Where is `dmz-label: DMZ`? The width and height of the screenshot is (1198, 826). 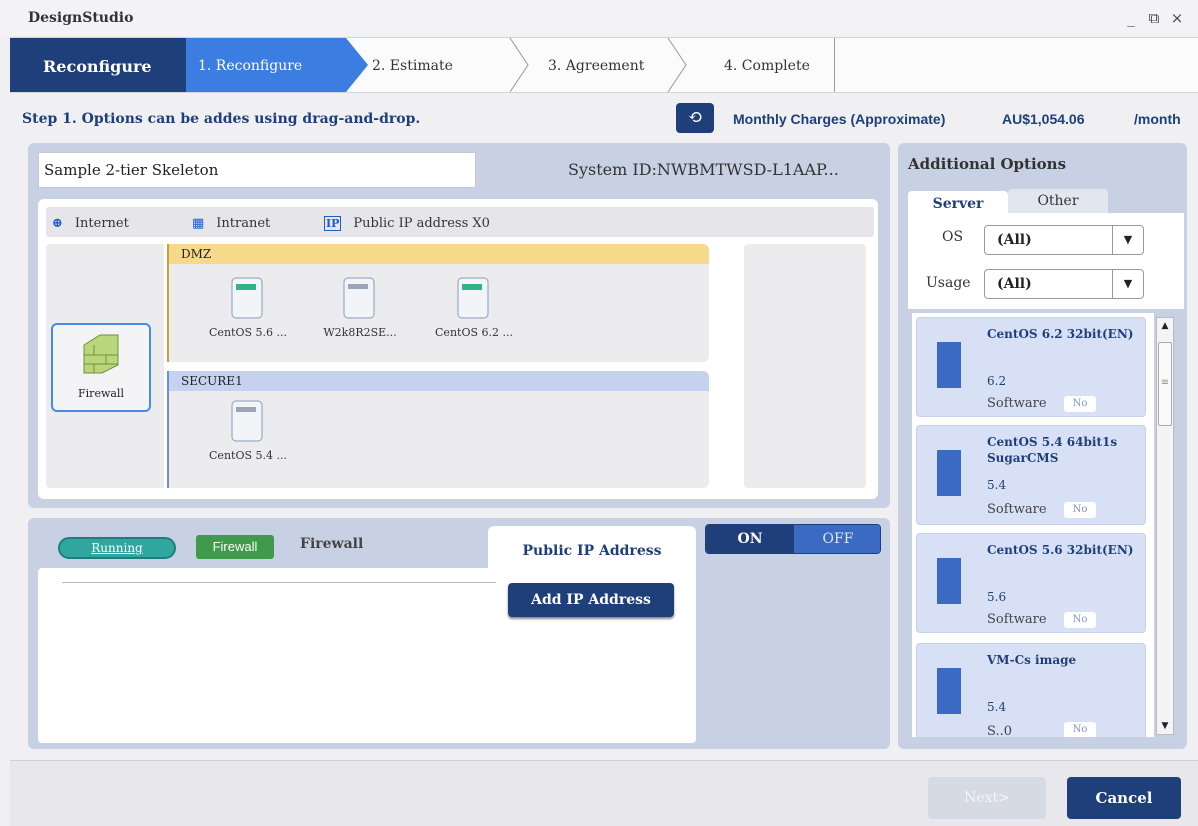
dmz-label: DMZ is located at coordinates (439, 254).